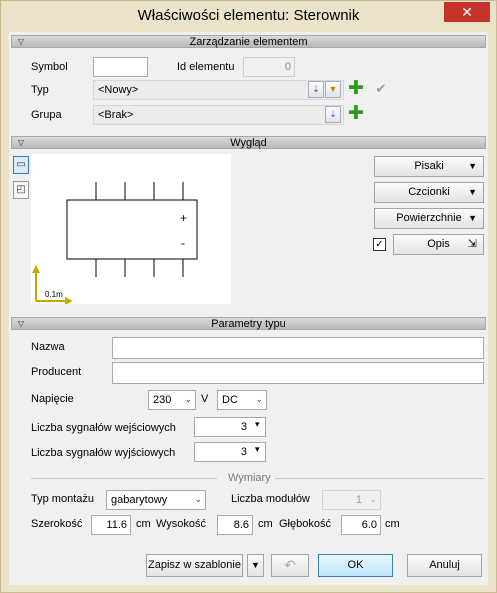 The image size is (497, 593). What do you see at coordinates (361, 525) in the screenshot?
I see `depth-input: 6.0` at bounding box center [361, 525].